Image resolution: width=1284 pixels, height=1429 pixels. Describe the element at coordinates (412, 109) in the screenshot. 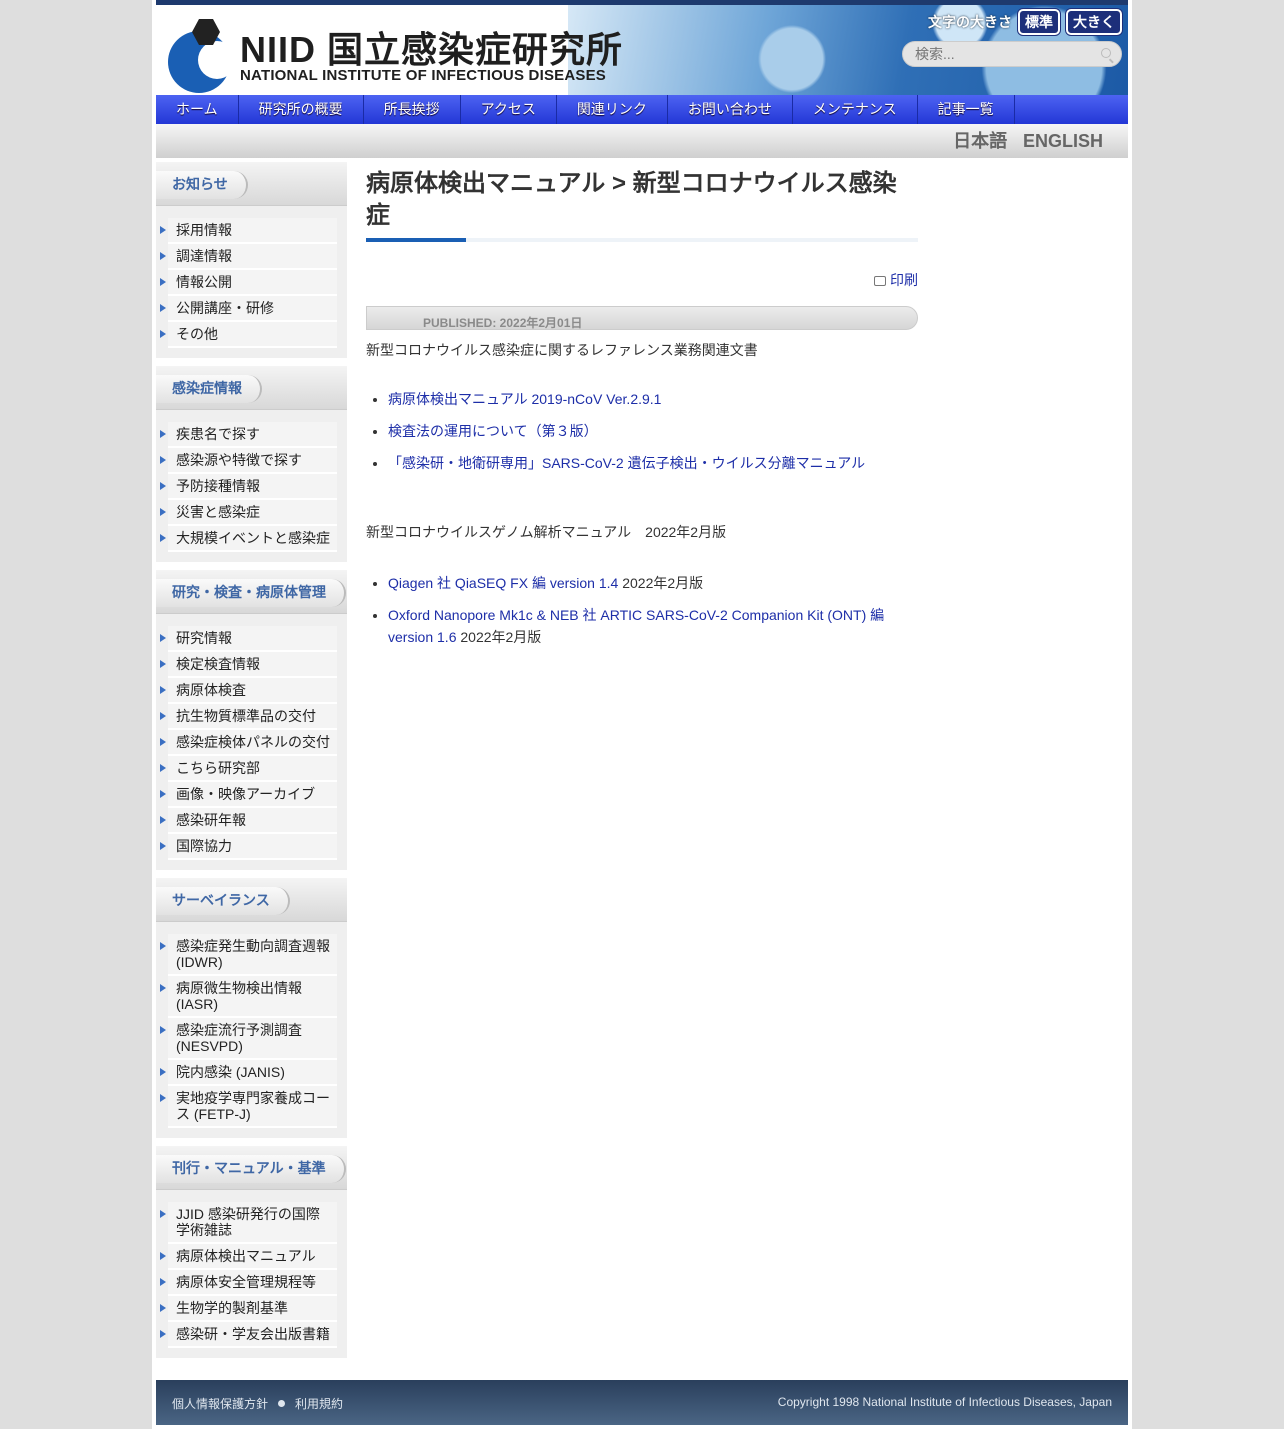

I see `nav-item-greeting: 所長挨拶` at that location.